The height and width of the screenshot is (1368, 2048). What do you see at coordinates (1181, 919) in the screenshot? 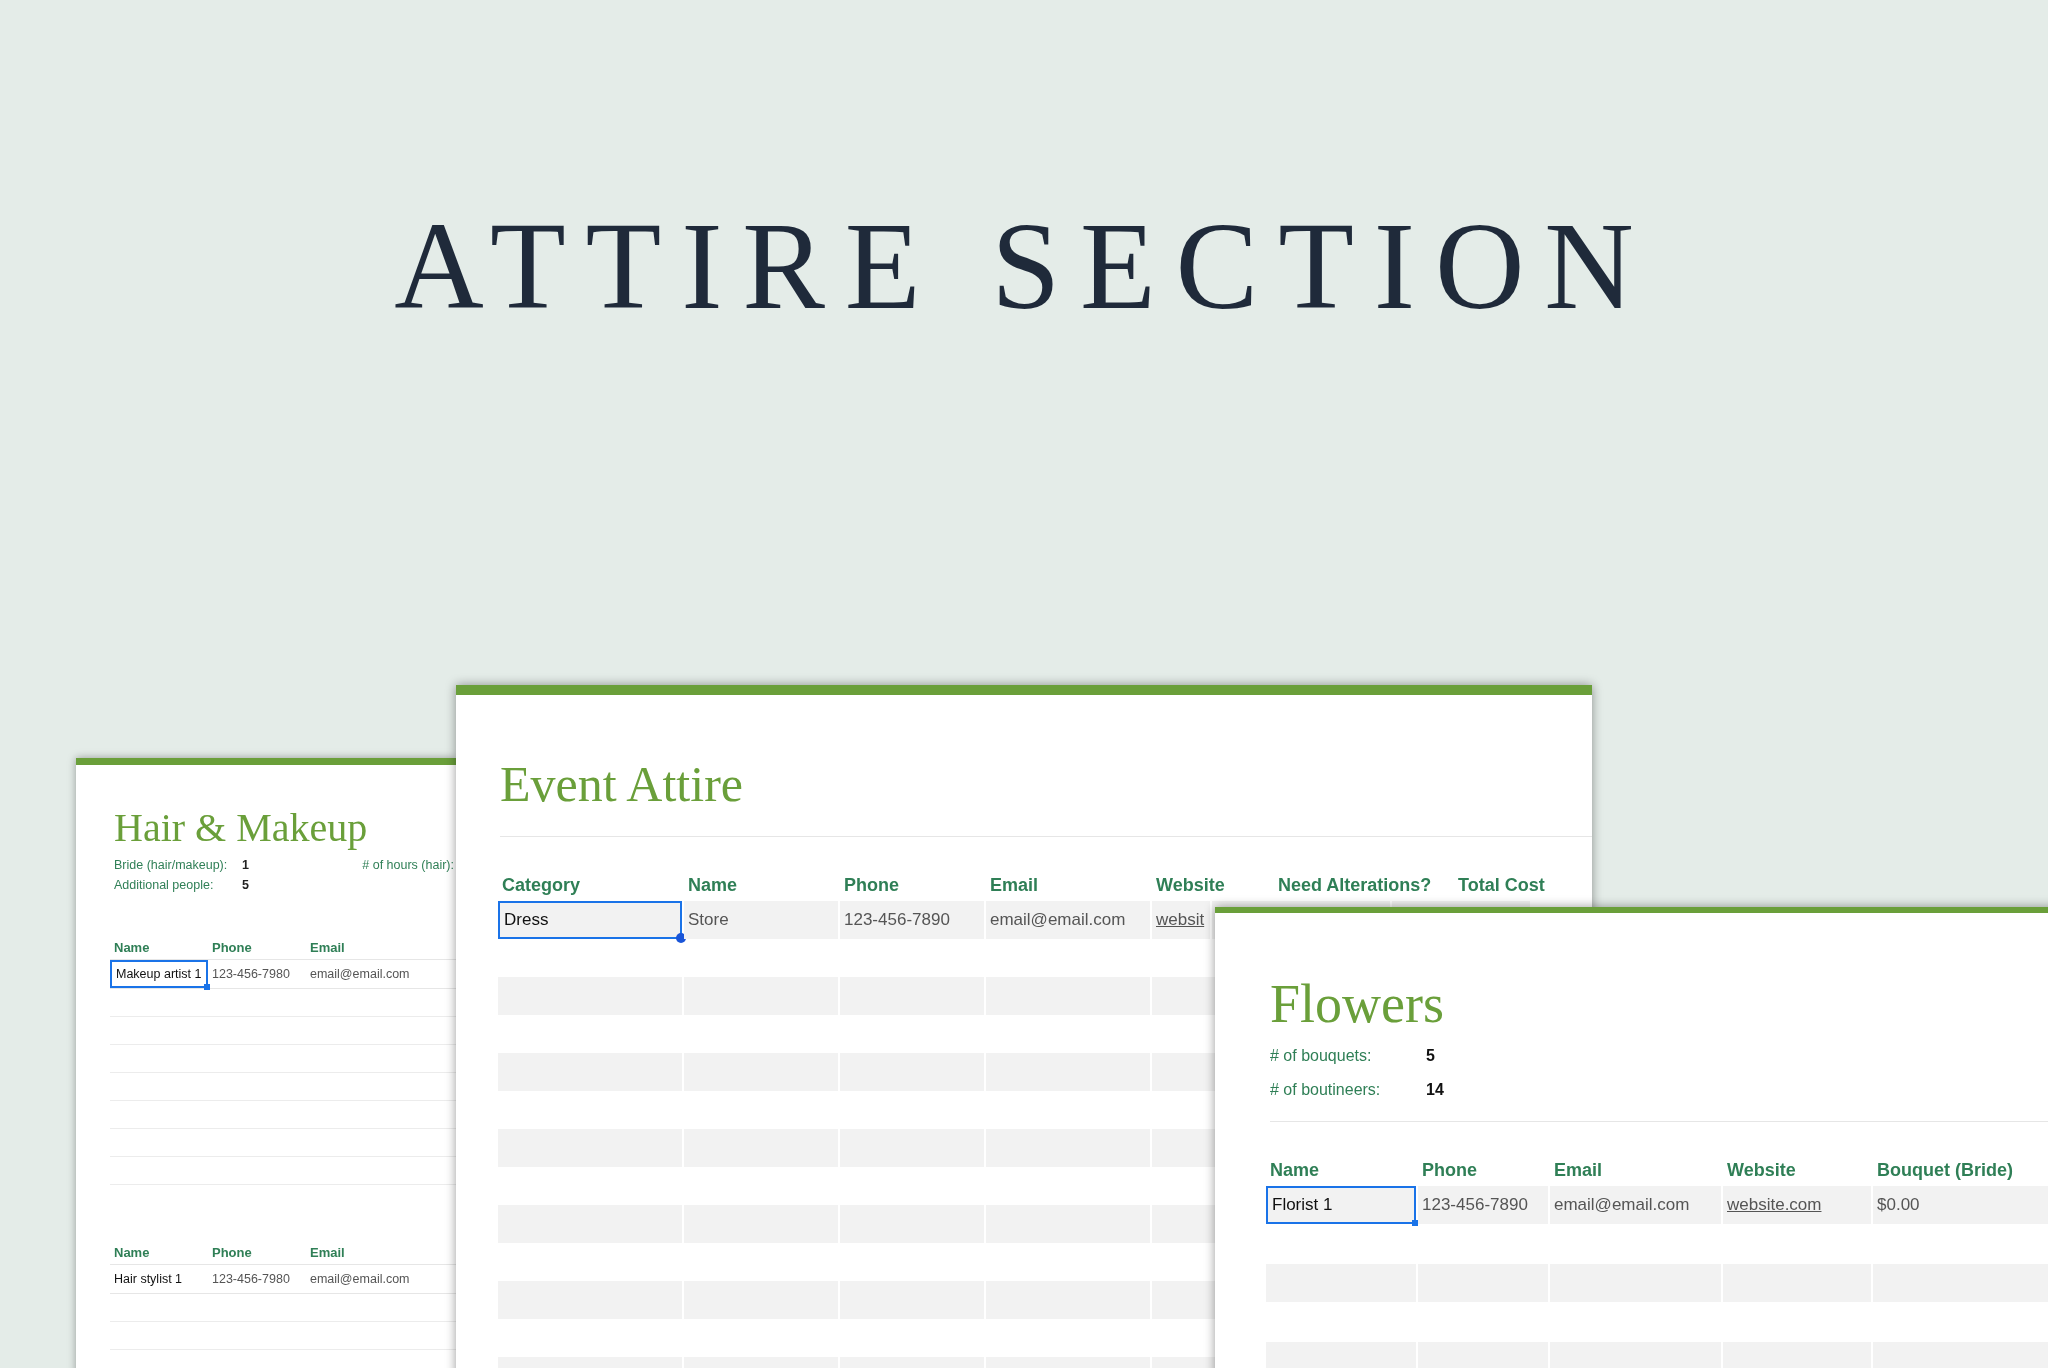
I see `table-cell: websit` at bounding box center [1181, 919].